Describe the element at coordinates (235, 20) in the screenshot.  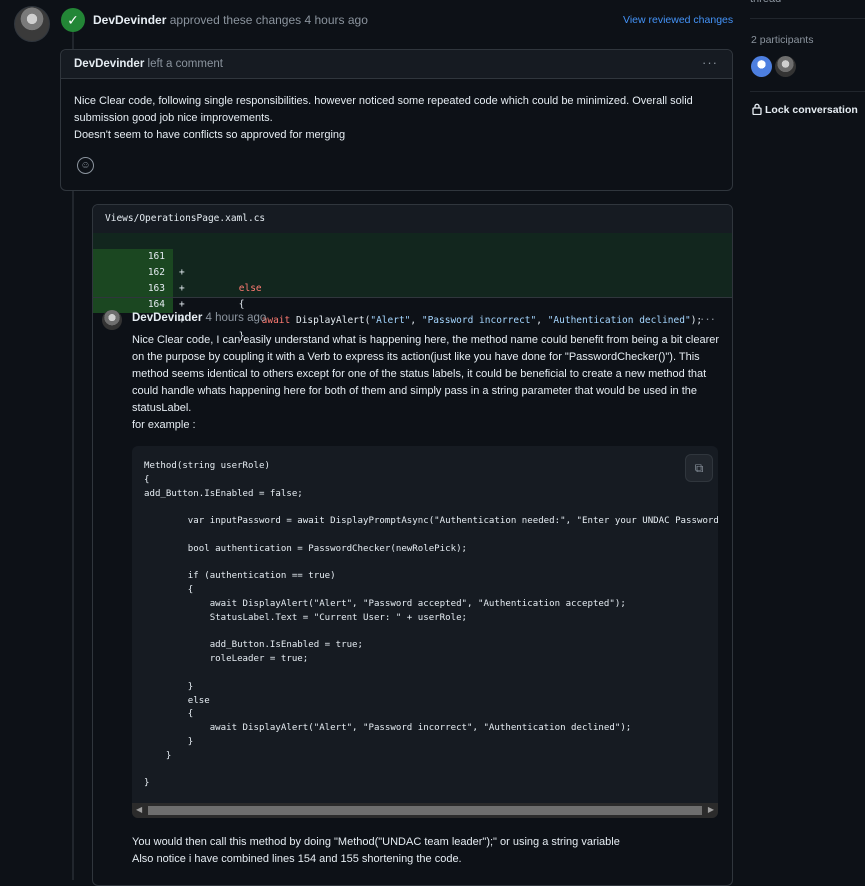
I see `event-action: approved these changes` at that location.